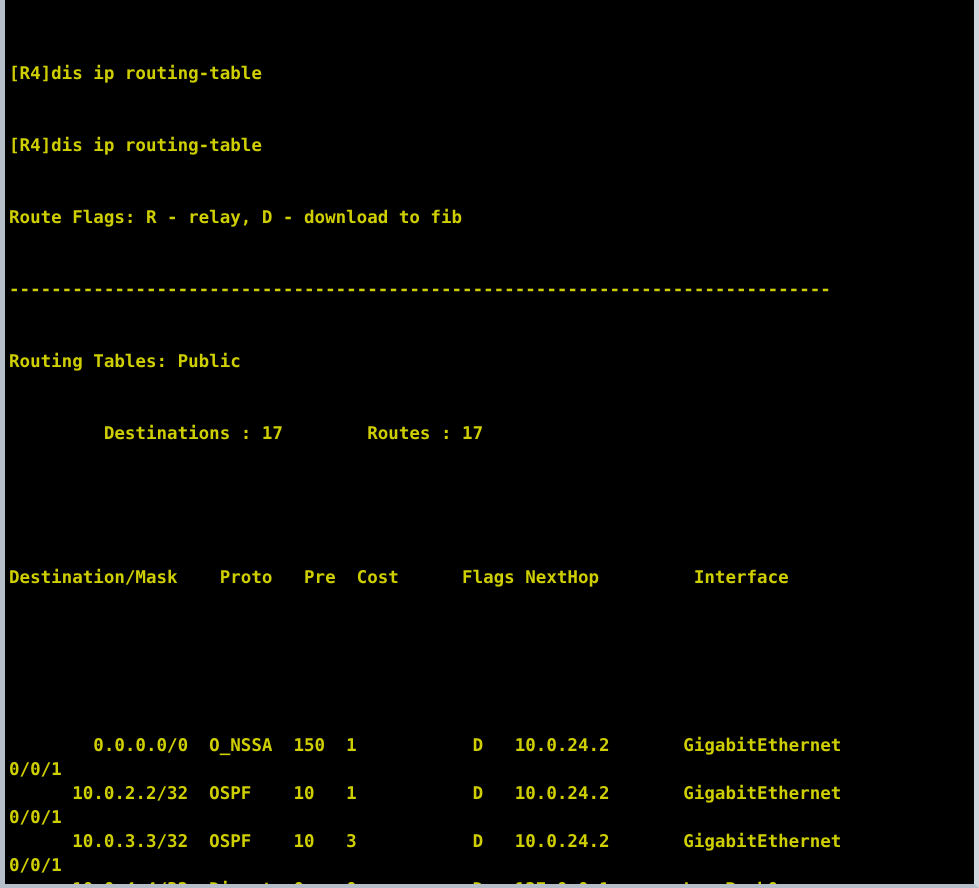  I want to click on summary-counts-line: Destinations : 17 Routes : 17, so click(246, 434).